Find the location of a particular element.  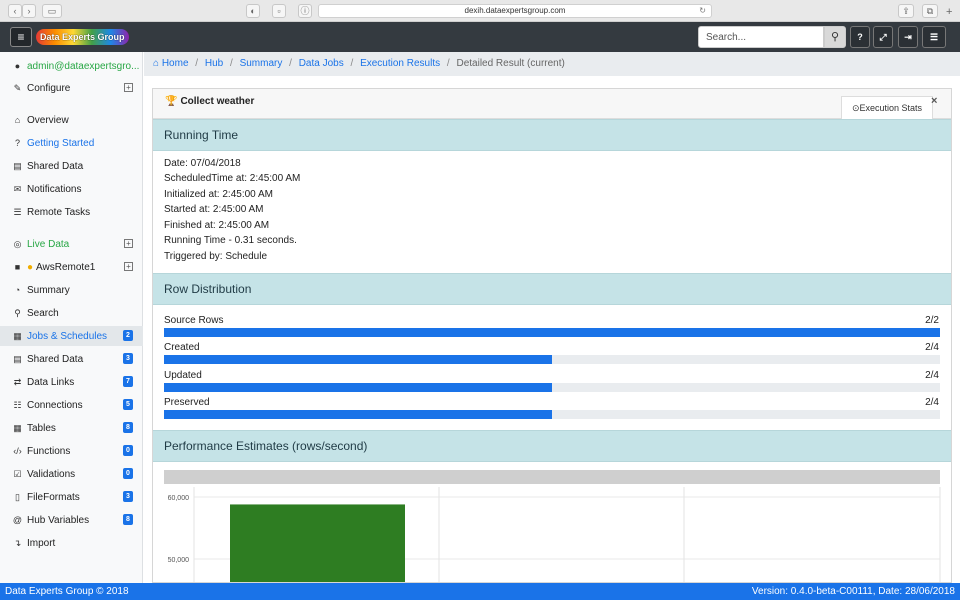

sidebar-item-configure: ✎ Configure + is located at coordinates (71, 88).